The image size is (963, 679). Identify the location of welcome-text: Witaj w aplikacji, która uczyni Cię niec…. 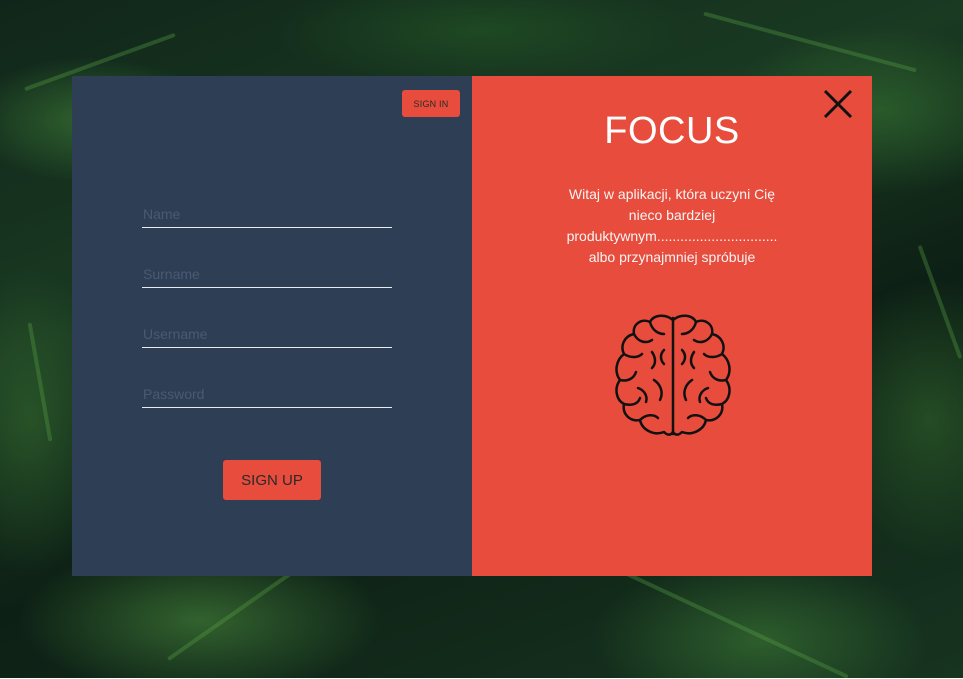
(672, 225).